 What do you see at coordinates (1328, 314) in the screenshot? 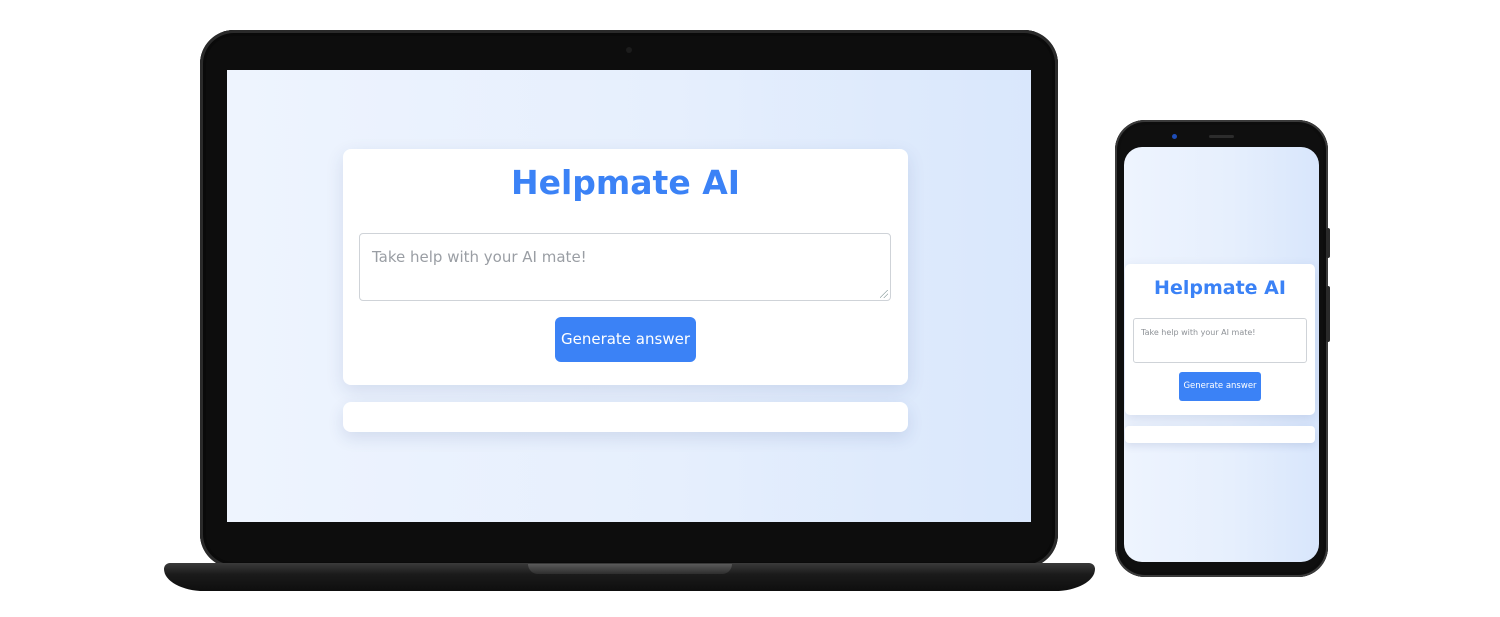
I see `phone-power-button` at bounding box center [1328, 314].